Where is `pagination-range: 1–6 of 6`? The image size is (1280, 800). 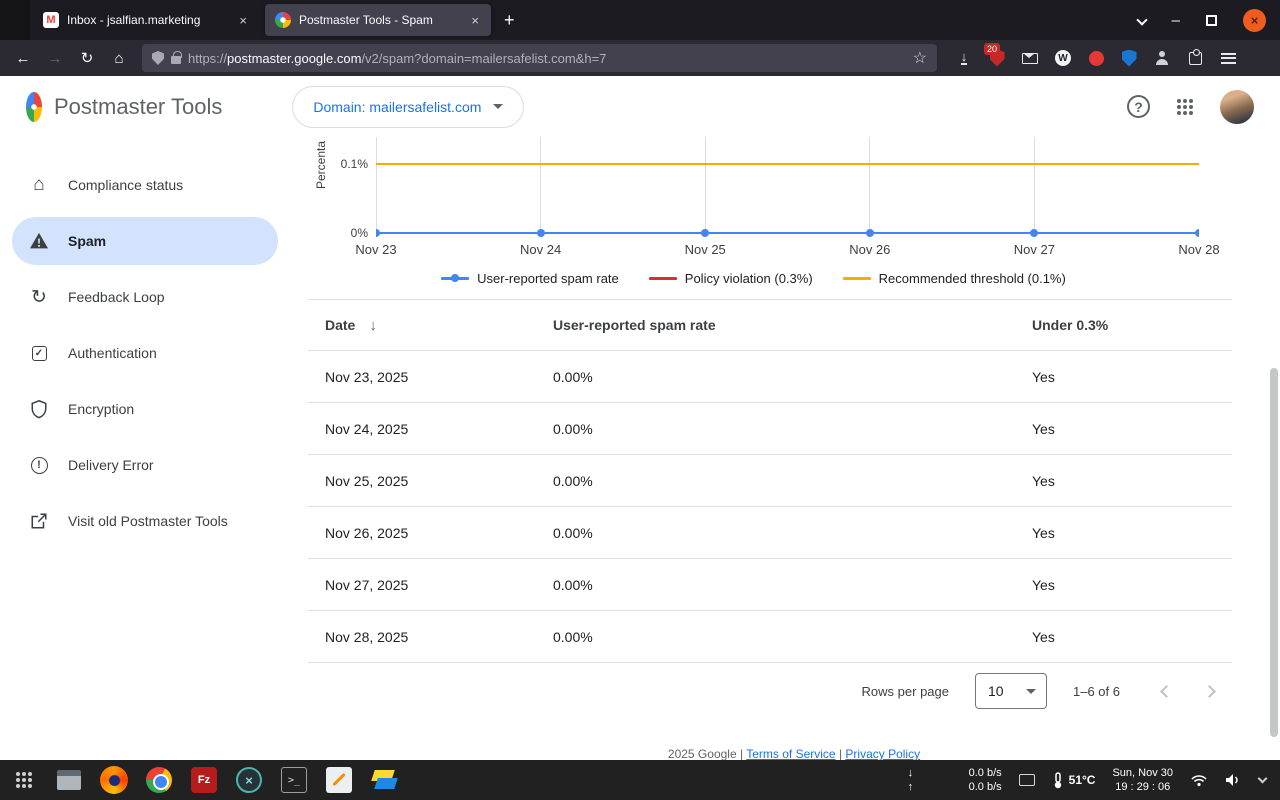 pagination-range: 1–6 of 6 is located at coordinates (1096, 691).